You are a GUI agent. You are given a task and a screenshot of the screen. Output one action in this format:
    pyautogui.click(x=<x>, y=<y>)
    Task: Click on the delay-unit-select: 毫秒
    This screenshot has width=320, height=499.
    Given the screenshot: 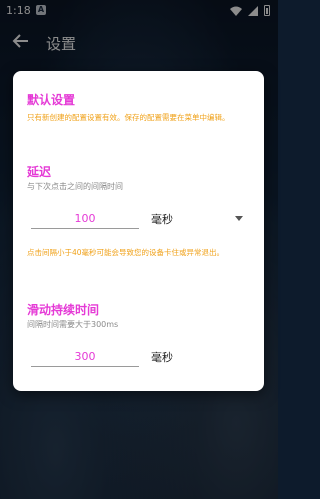 What is the action you would take?
    pyautogui.click(x=162, y=219)
    